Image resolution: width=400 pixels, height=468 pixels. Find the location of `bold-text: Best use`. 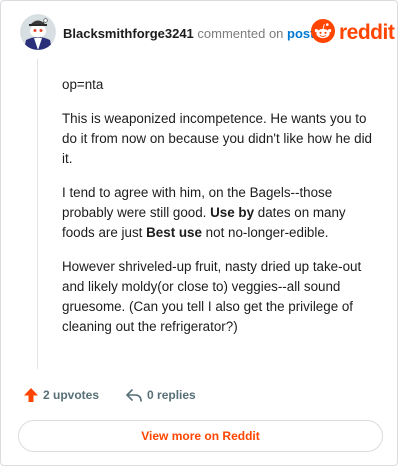

bold-text: Best use is located at coordinates (174, 232).